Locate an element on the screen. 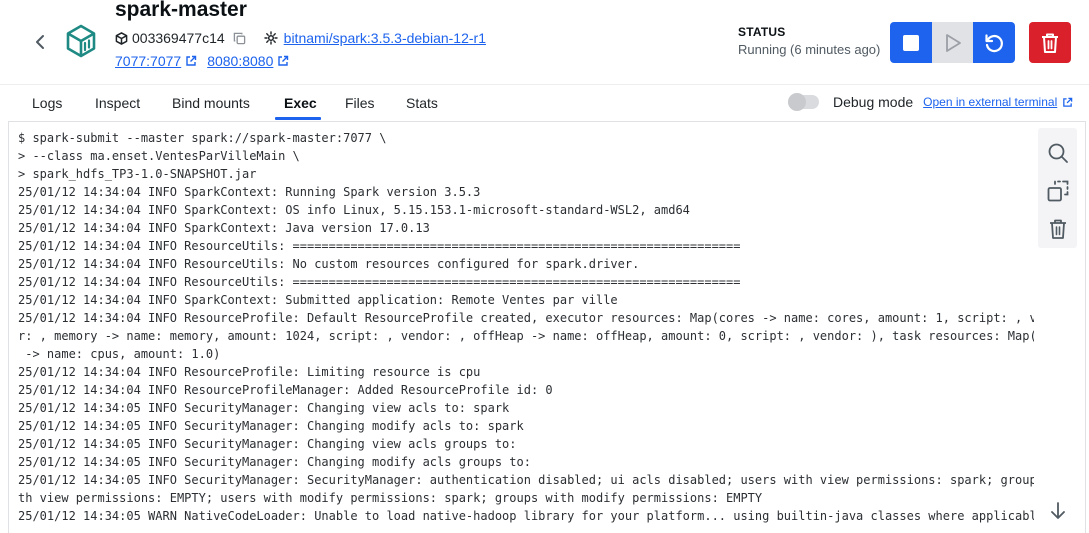 This screenshot has width=1089, height=533. open-external-terminal-link: Open in external terminal is located at coordinates (998, 102).